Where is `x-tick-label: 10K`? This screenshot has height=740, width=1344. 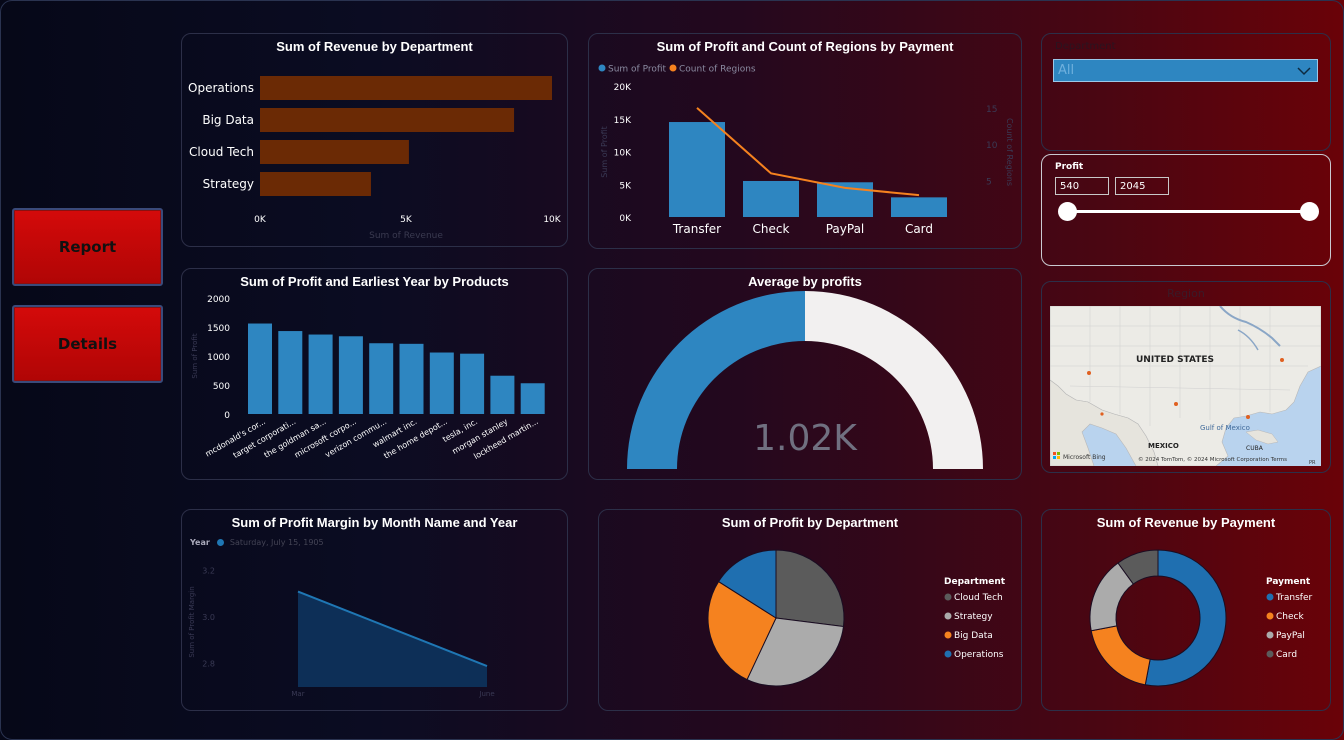
x-tick-label: 10K is located at coordinates (552, 220).